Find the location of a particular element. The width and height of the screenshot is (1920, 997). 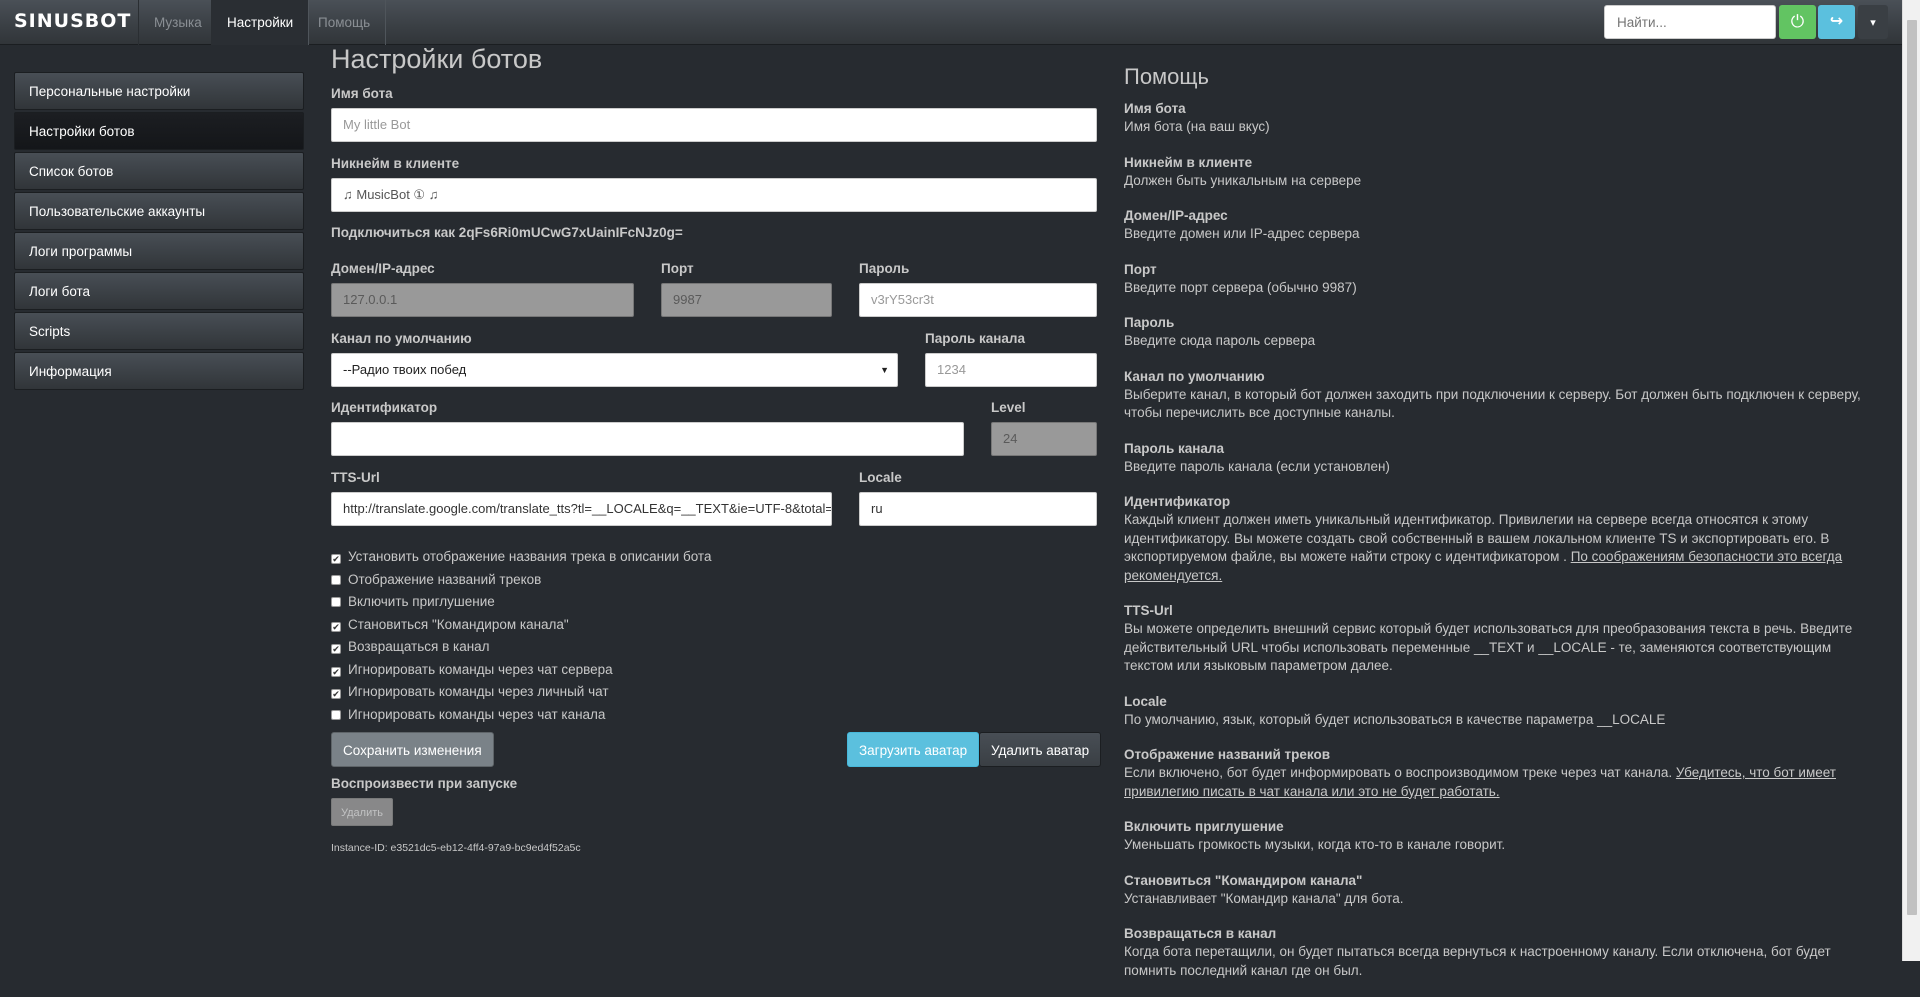

bot-name-placeholder: My little Bot is located at coordinates (377, 124).